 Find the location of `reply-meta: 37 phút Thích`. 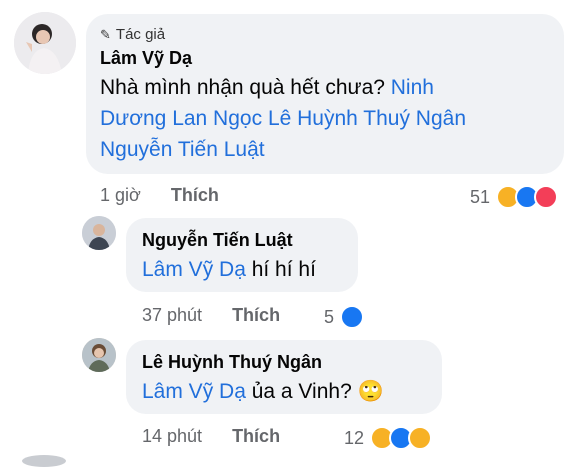

reply-meta: 37 phút Thích is located at coordinates (226, 315).